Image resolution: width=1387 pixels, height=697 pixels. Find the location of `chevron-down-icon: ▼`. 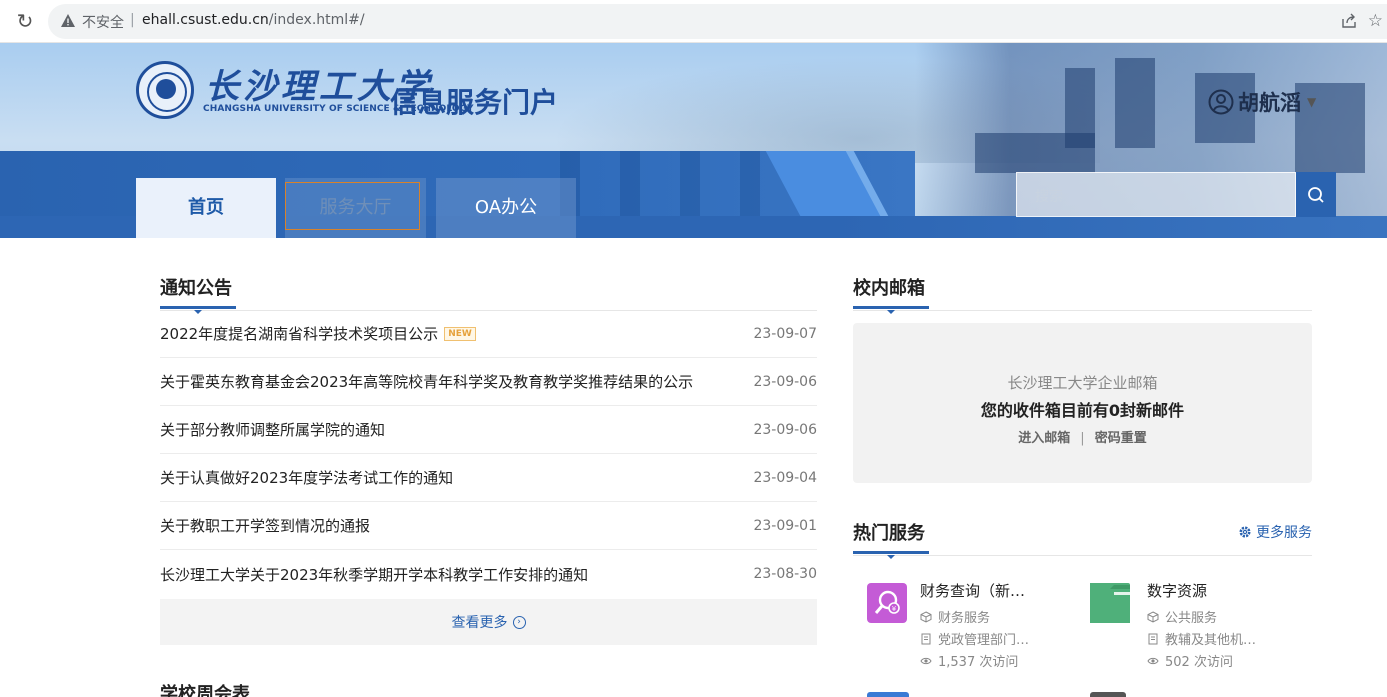

chevron-down-icon: ▼ is located at coordinates (1312, 102).